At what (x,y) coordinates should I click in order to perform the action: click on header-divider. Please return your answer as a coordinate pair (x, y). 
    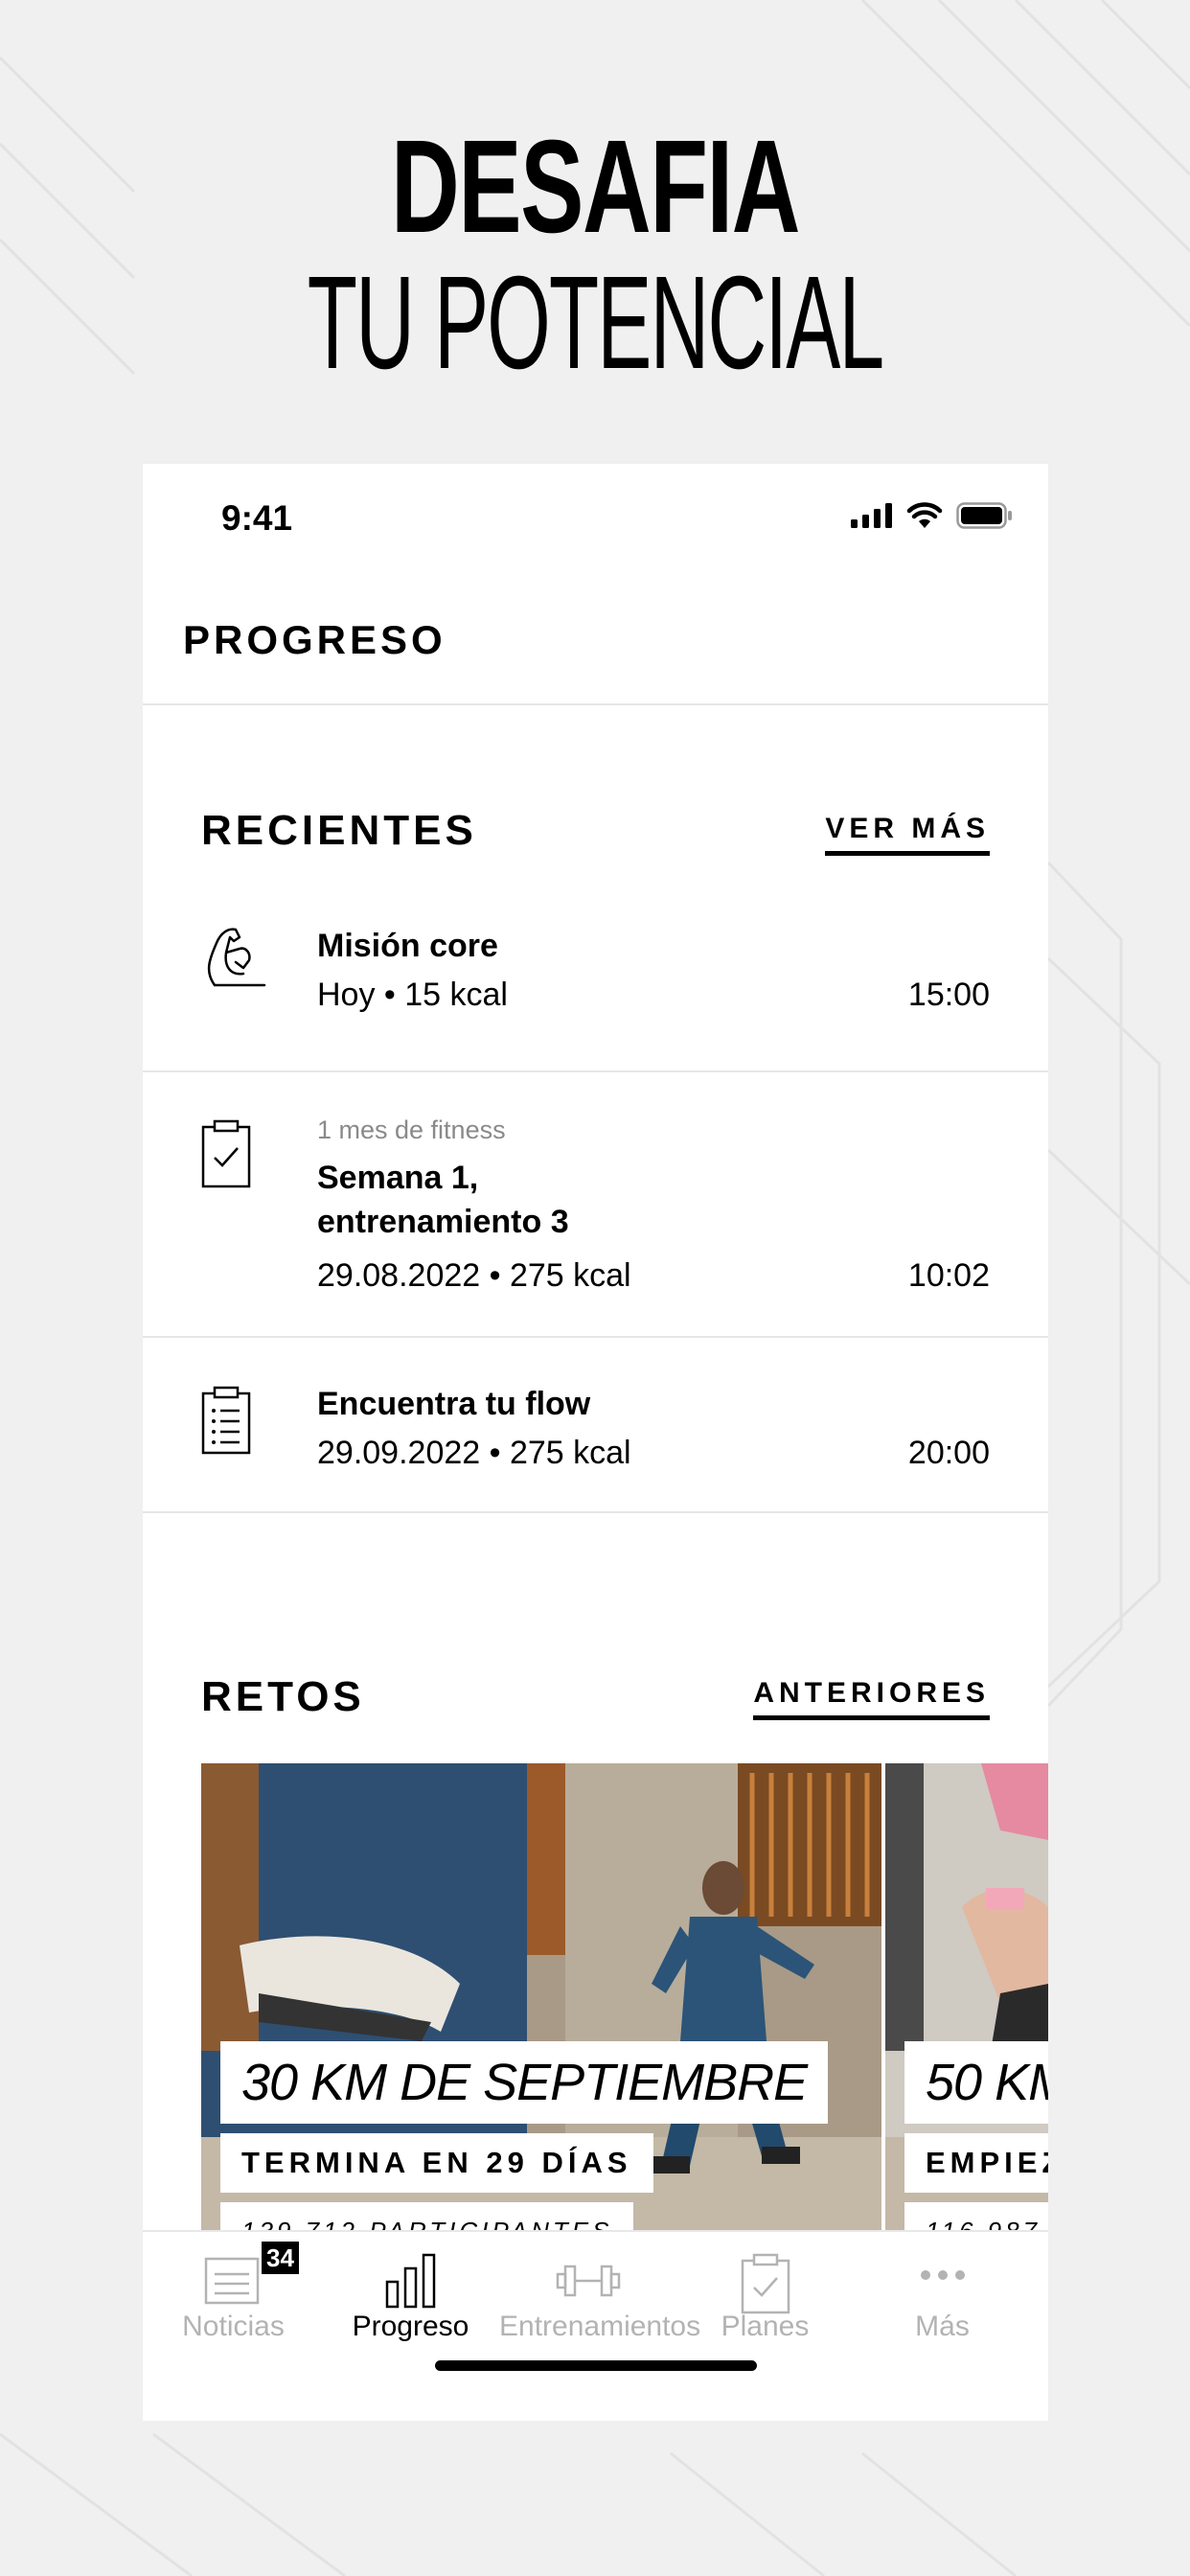
    Looking at the image, I should click on (595, 704).